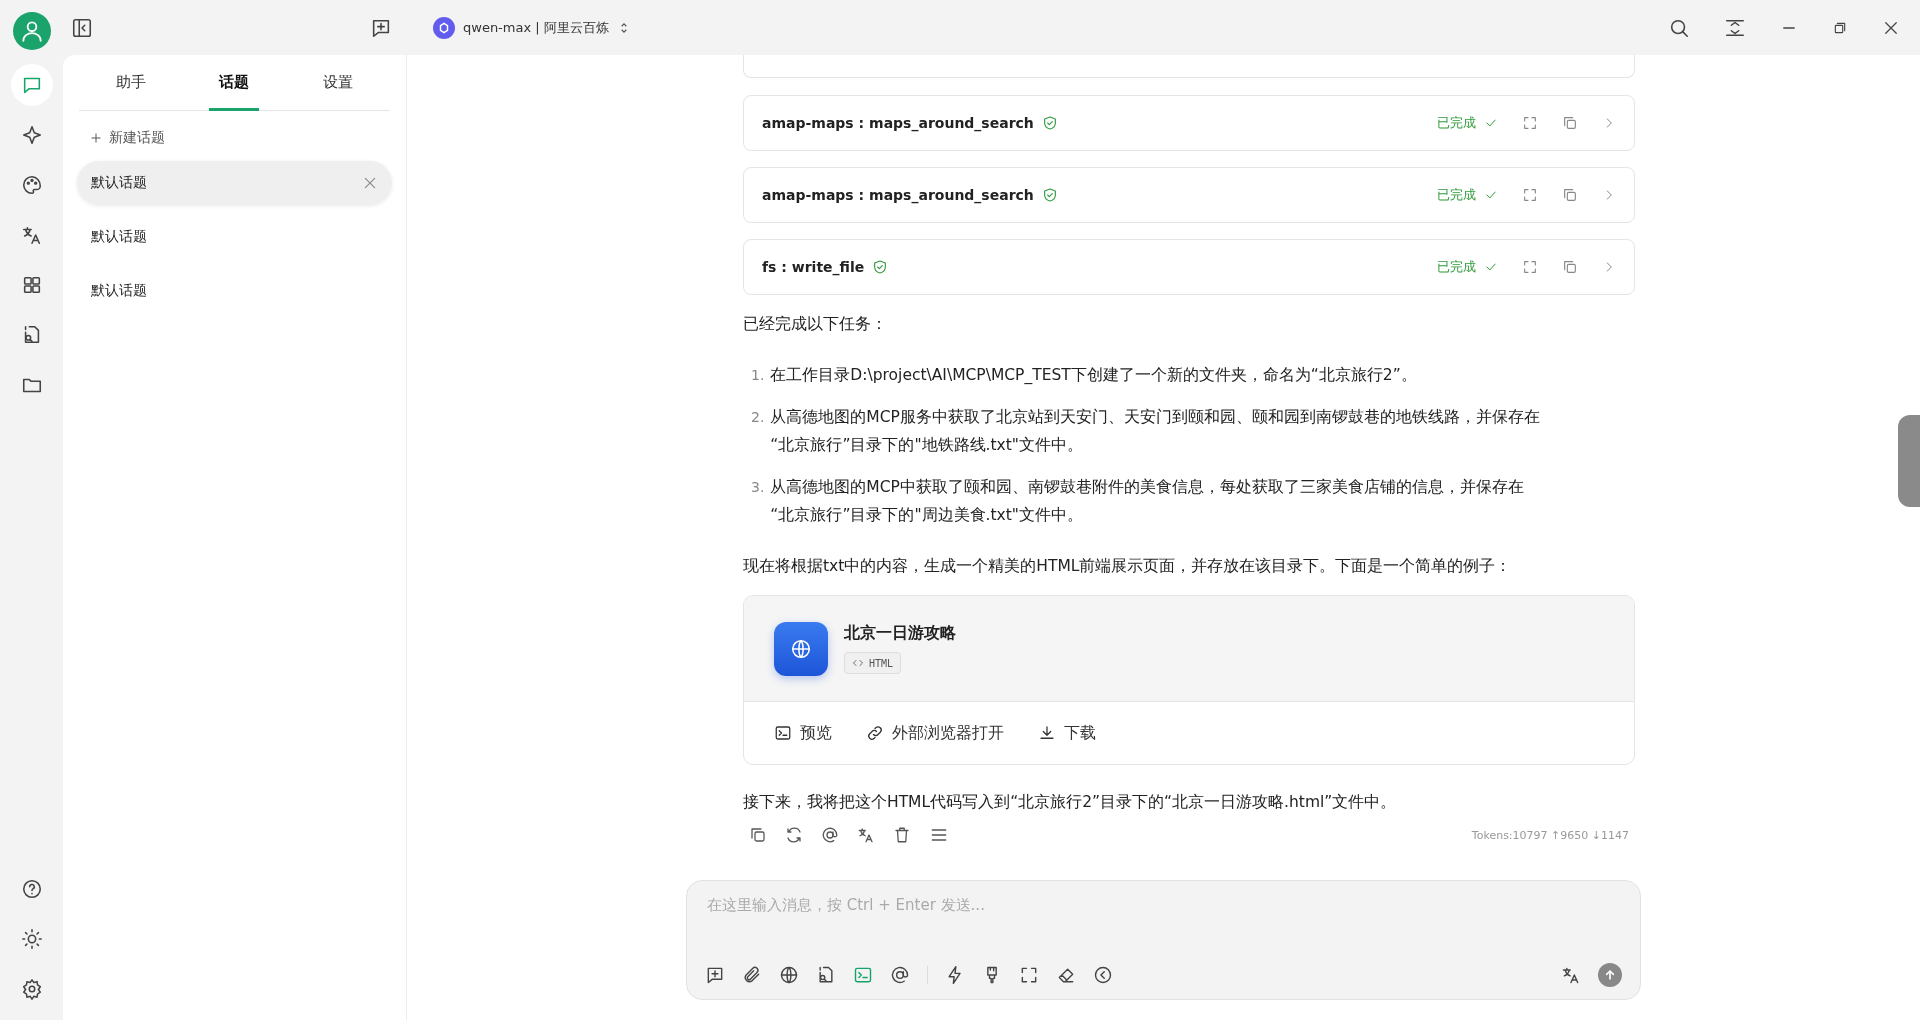 Image resolution: width=1920 pixels, height=1020 pixels. What do you see at coordinates (532, 27) in the screenshot?
I see `model-selector: qwen-max | 阿里云百炼` at bounding box center [532, 27].